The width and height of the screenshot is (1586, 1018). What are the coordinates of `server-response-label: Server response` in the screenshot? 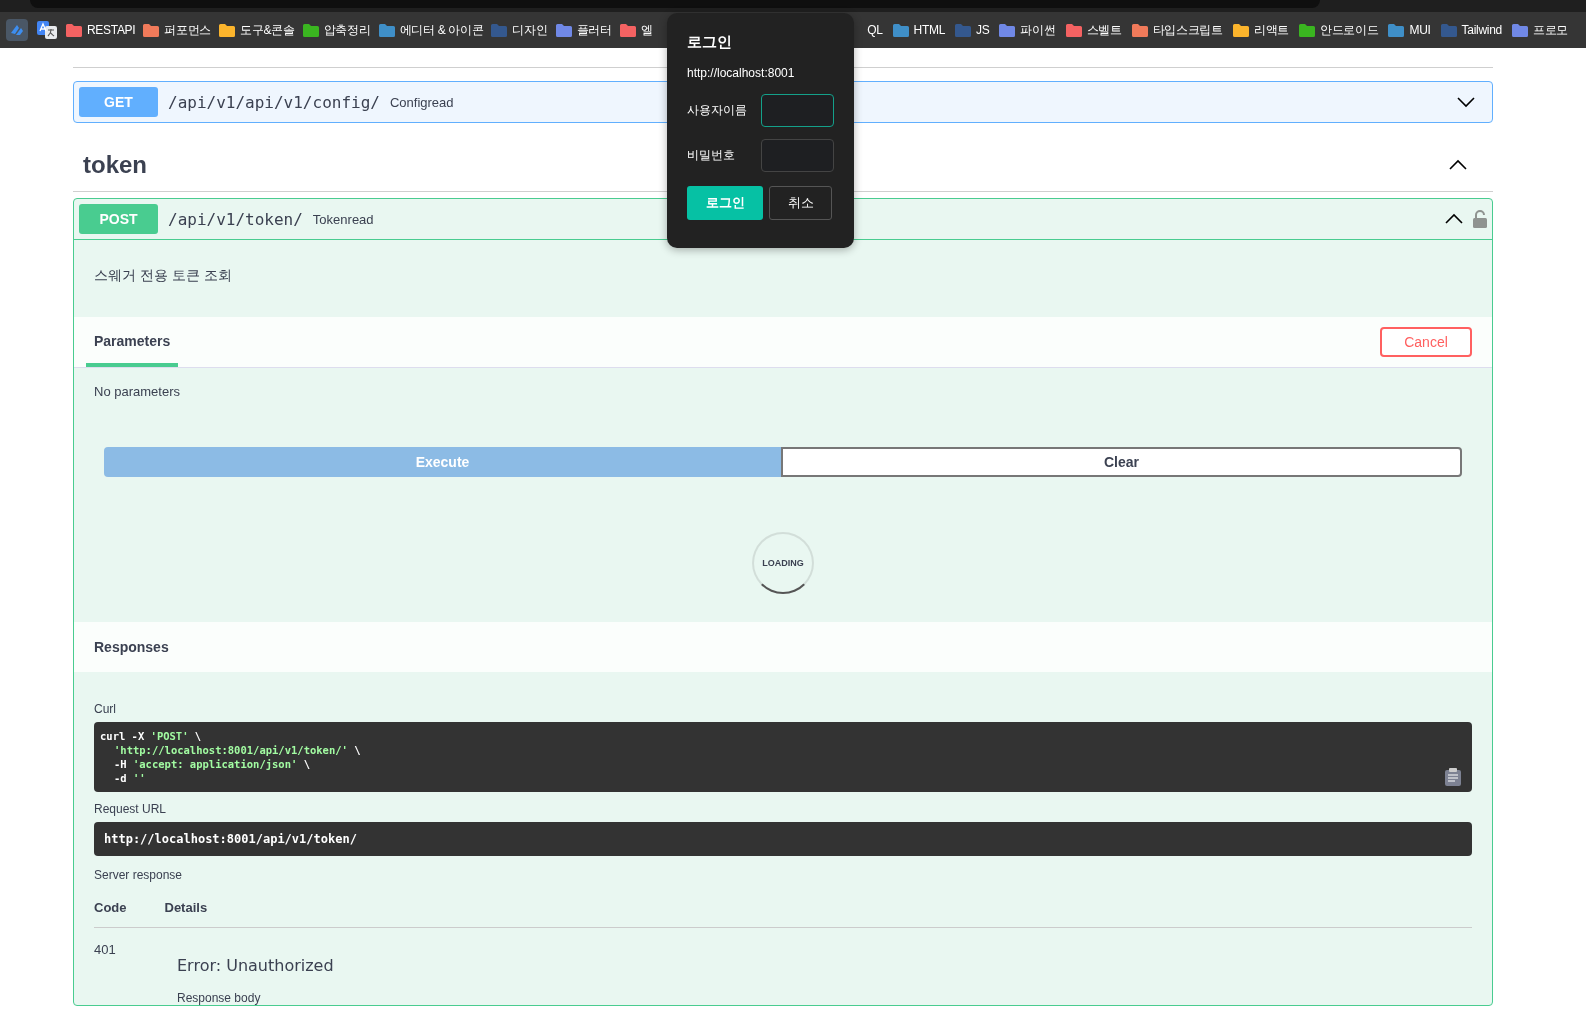 It's located at (139, 875).